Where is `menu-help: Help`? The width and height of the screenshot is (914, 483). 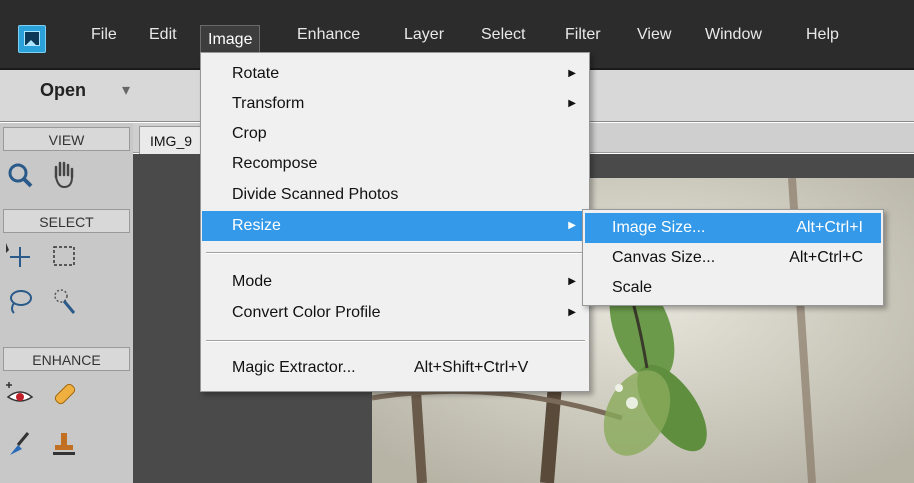 menu-help: Help is located at coordinates (822, 35).